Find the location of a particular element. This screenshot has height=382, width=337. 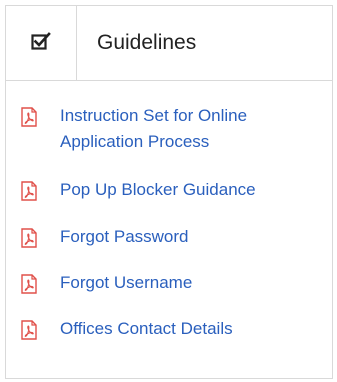

list-item-forgot-password: Forgot Password is located at coordinates (169, 238).